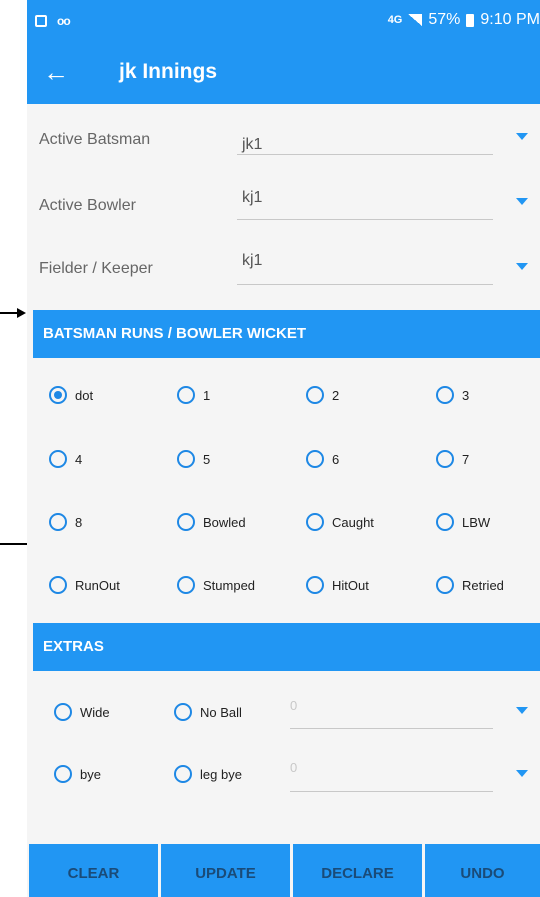 The image size is (540, 897). Describe the element at coordinates (293, 705) in the screenshot. I see `wide-noball-runs-input: 0` at that location.